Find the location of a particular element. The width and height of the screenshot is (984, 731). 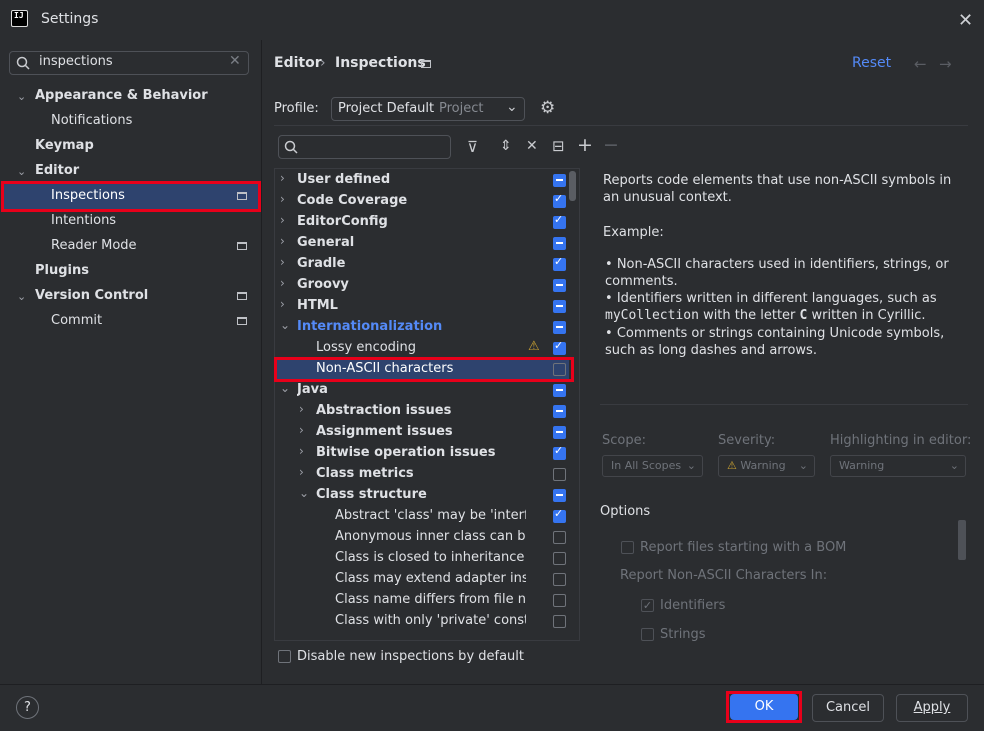

tree-row-label: Code Coverage is located at coordinates (411, 200).